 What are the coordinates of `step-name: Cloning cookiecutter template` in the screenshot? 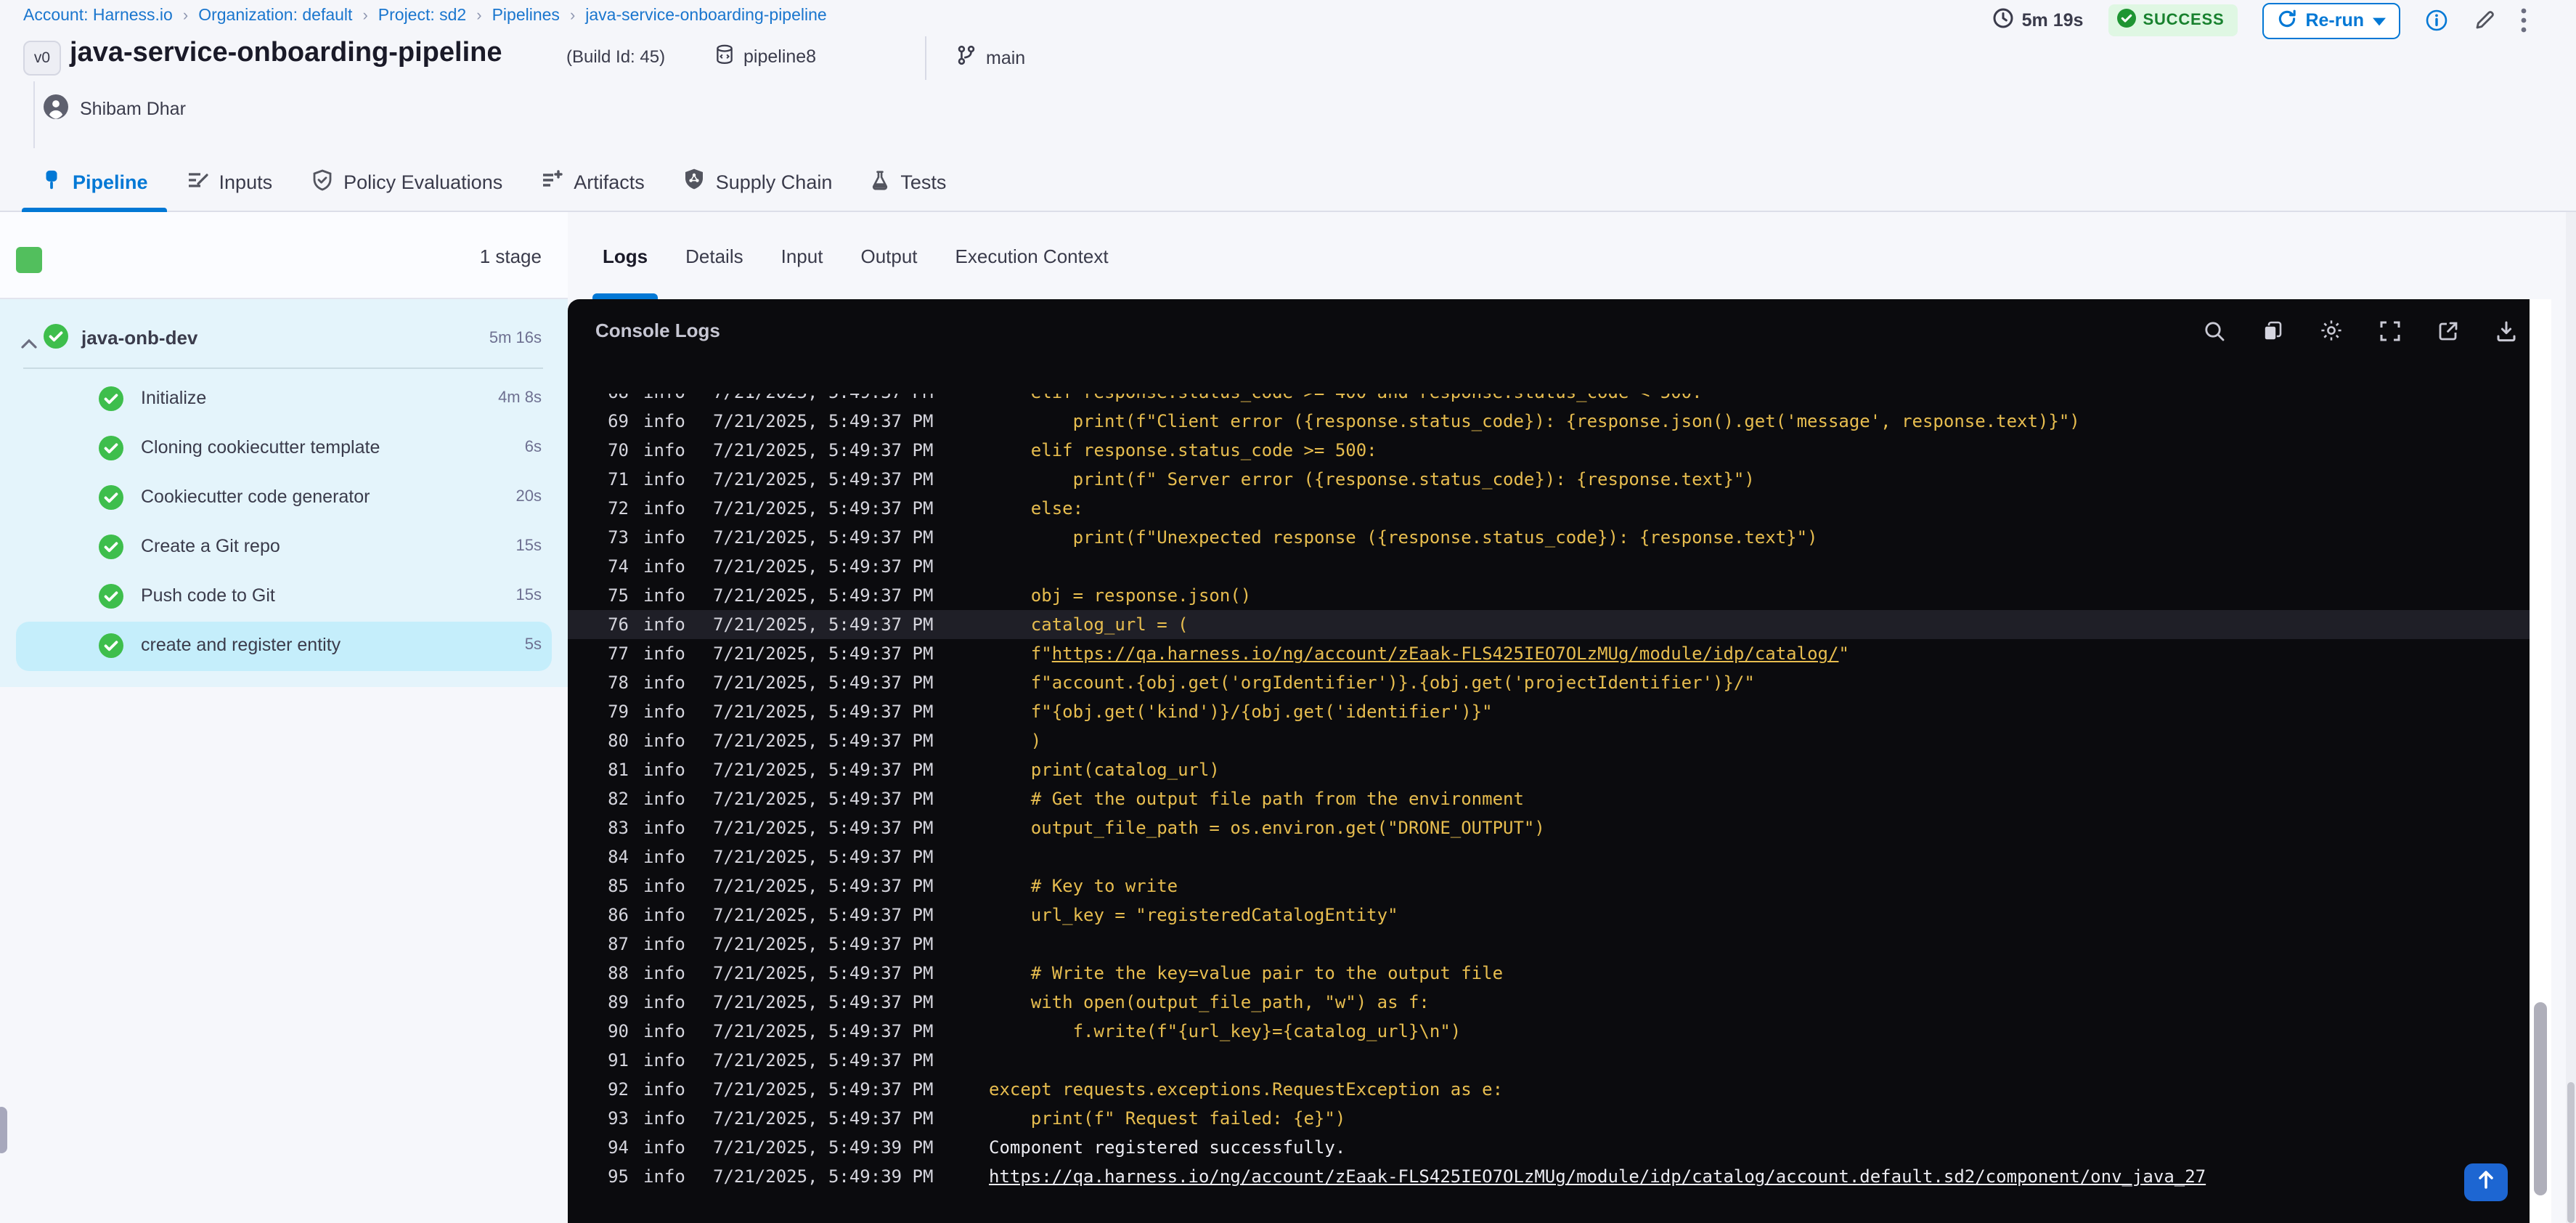 It's located at (260, 448).